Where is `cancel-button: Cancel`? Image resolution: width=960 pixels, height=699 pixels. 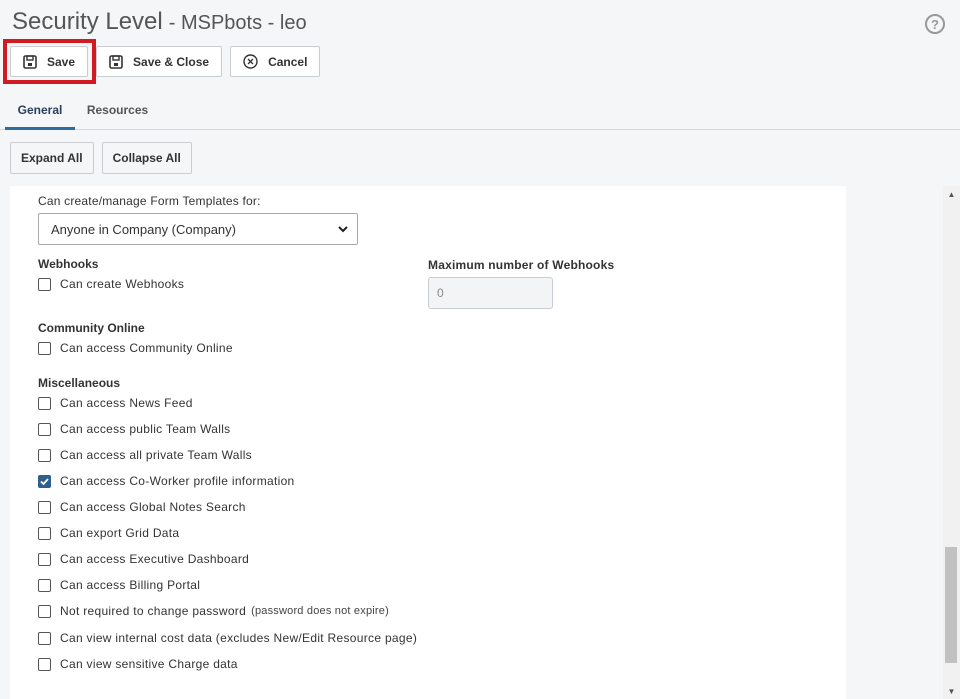 cancel-button: Cancel is located at coordinates (275, 61).